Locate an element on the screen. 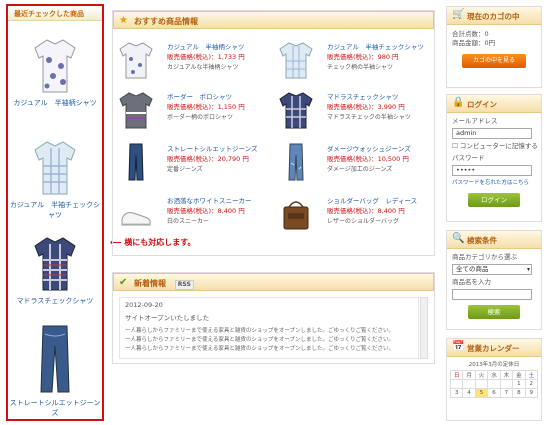 This screenshot has width=550, height=425. product-card: ボーダー ポロシャツ 販売価格(税込)：1,150 円 ボーダー柄のポロシャツ is located at coordinates (195, 111).